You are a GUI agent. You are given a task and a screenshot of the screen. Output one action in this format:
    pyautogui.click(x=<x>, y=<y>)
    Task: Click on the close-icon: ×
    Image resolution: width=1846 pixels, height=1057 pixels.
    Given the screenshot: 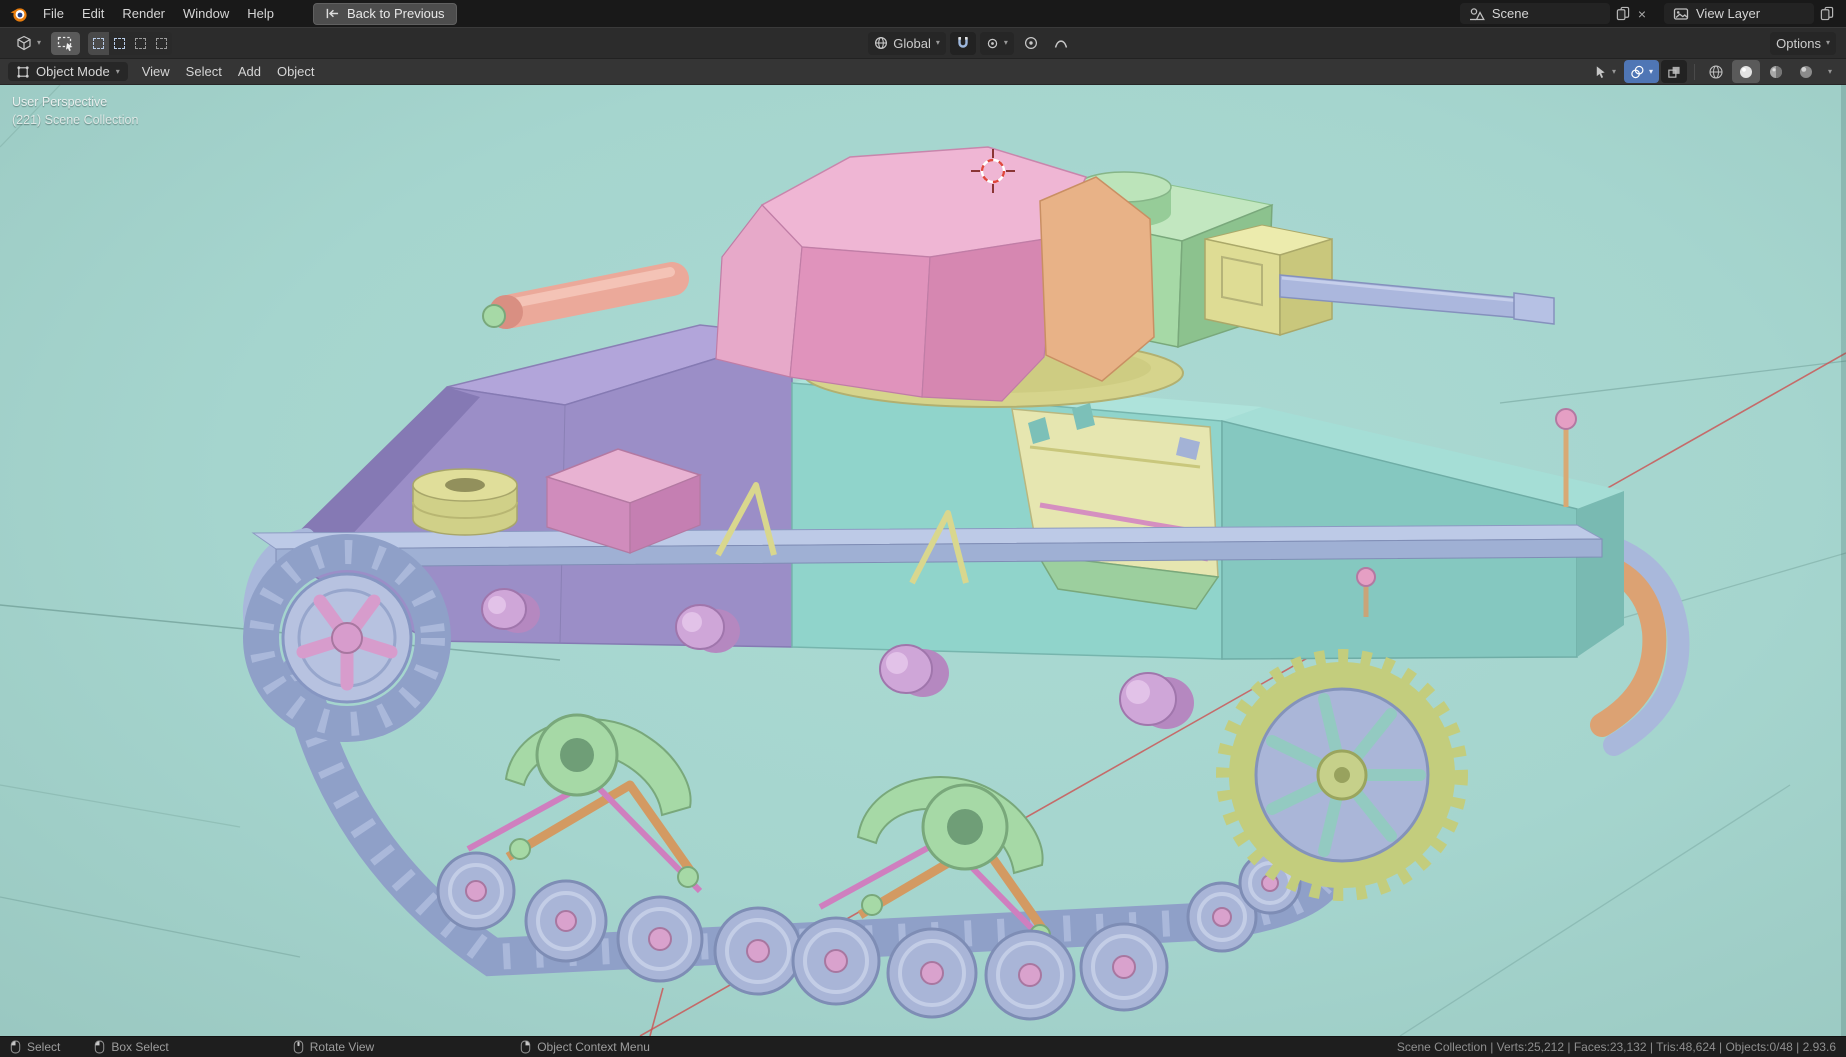 What is the action you would take?
    pyautogui.click(x=1641, y=13)
    